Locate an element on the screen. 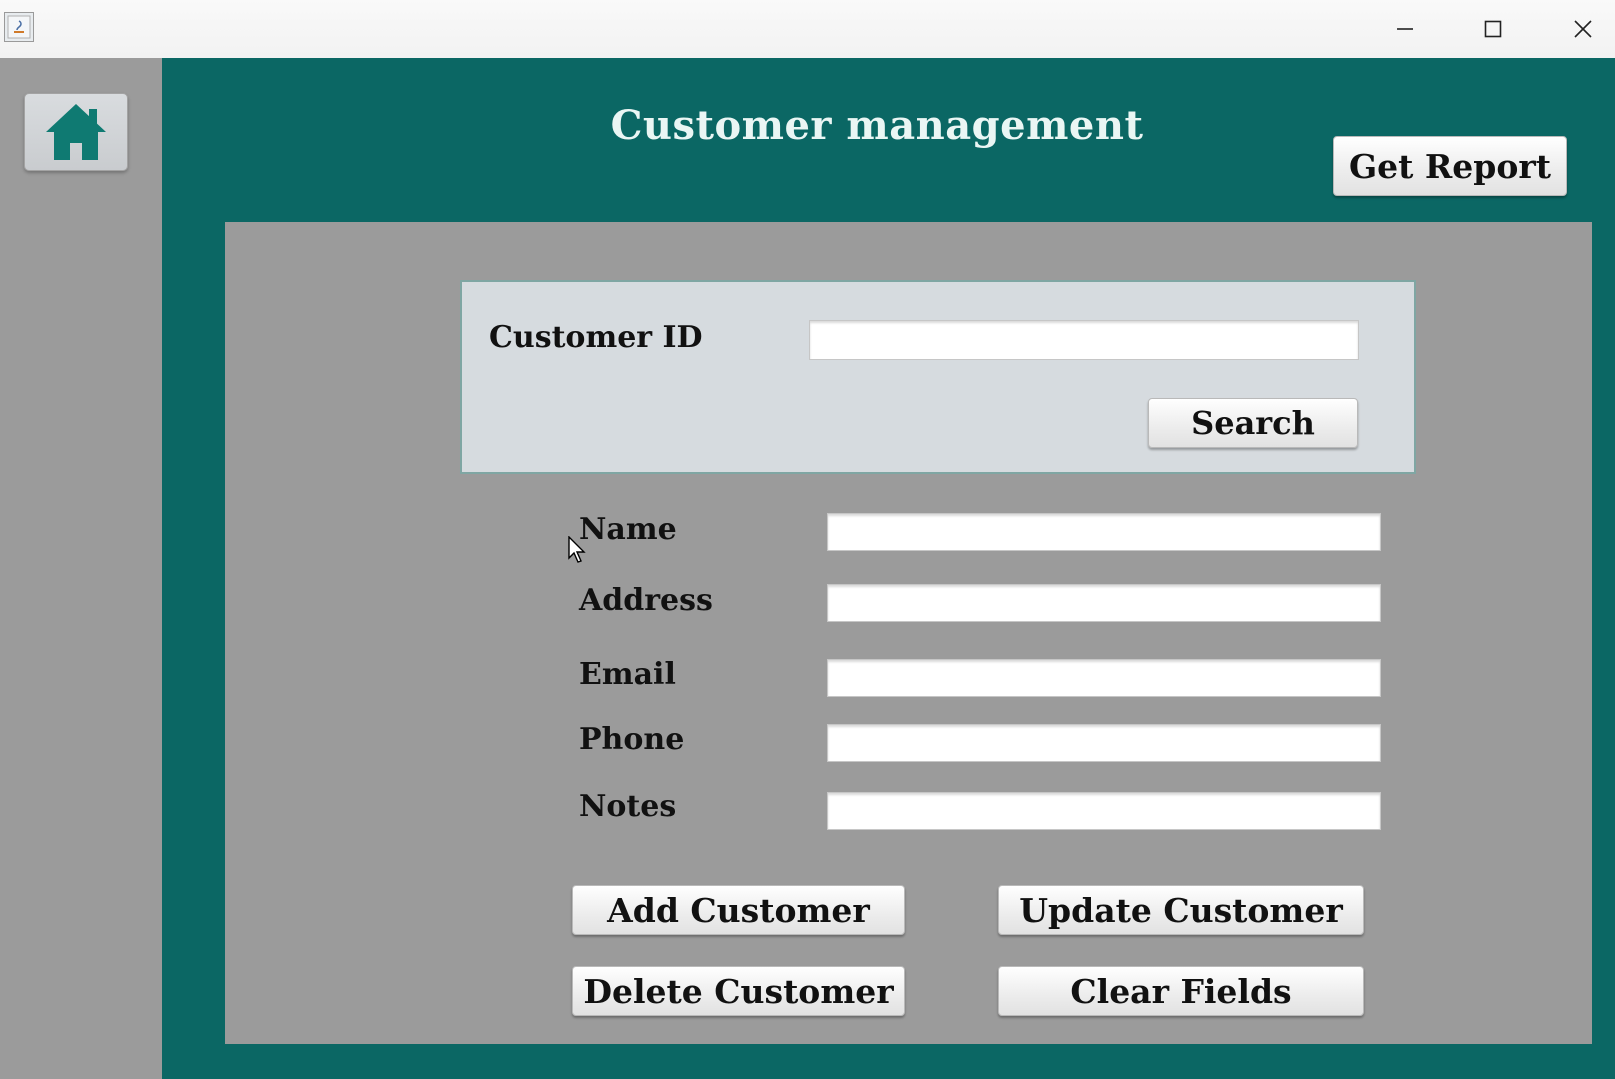  notes-label: Notes is located at coordinates (628, 806).